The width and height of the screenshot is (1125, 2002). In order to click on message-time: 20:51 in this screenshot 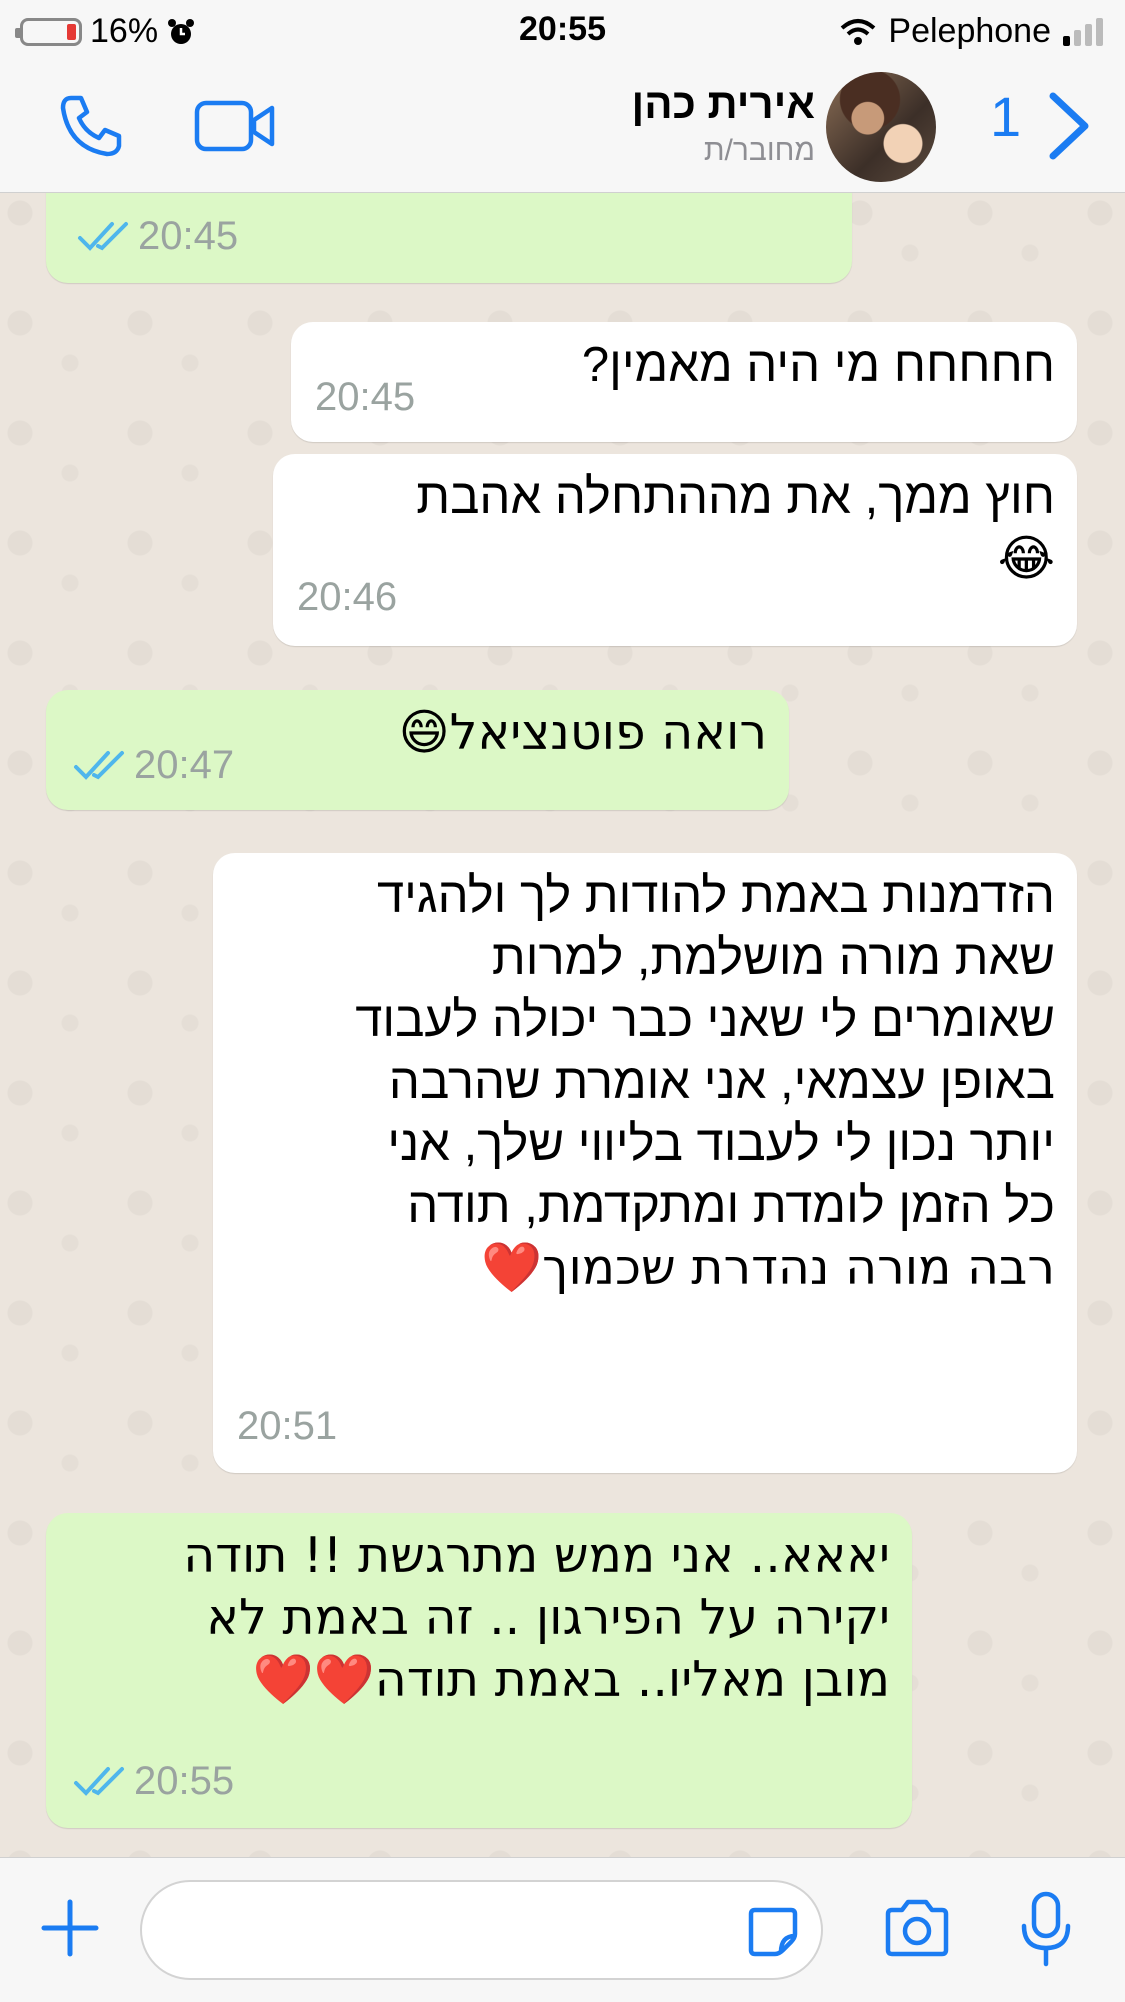, I will do `click(287, 1426)`.